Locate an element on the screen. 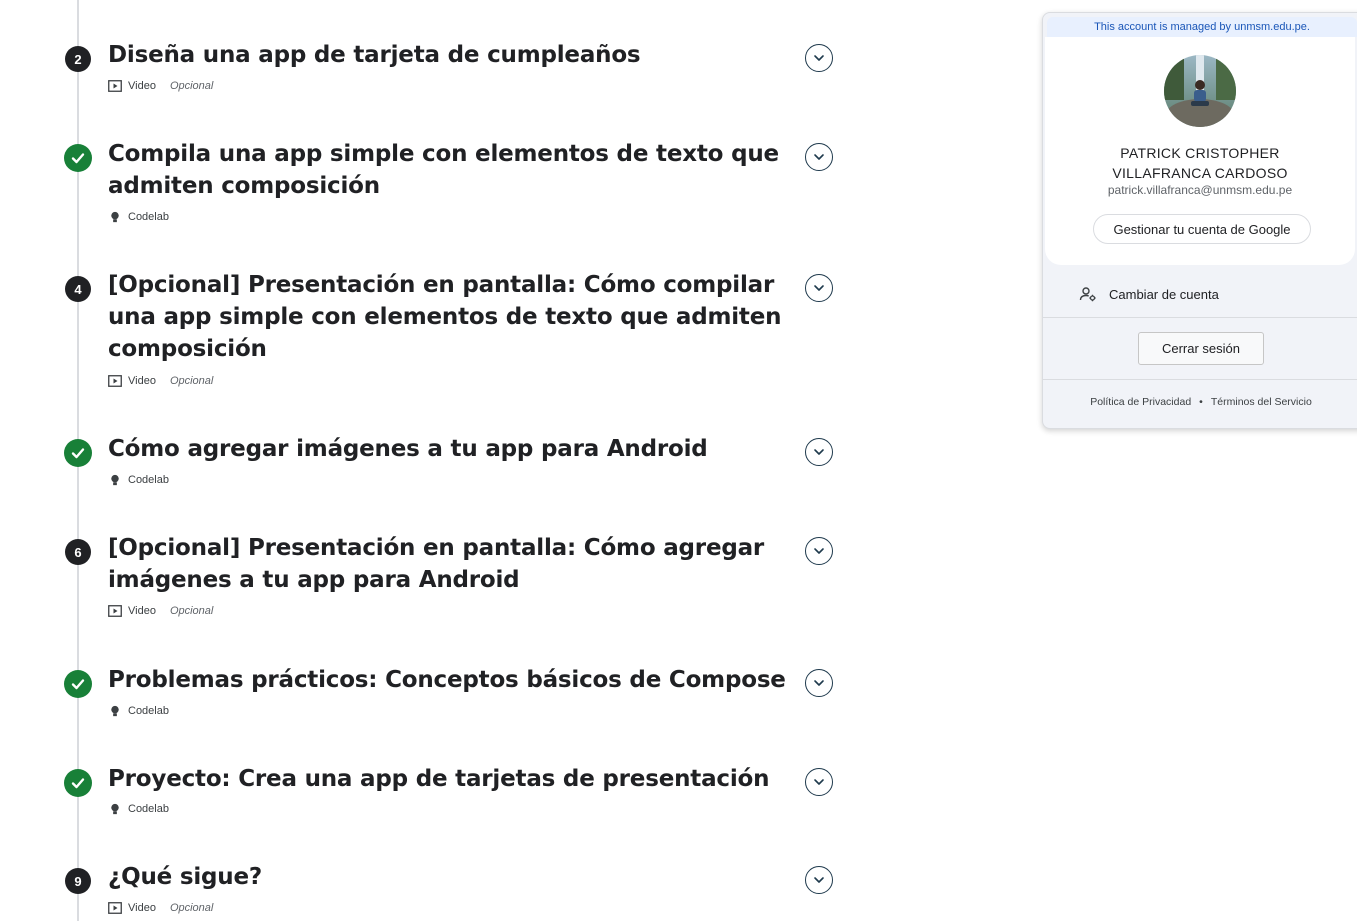  account-name: PATRICK CRISTOPHER VILLAFRANCA CARDOSO is located at coordinates (1200, 163).